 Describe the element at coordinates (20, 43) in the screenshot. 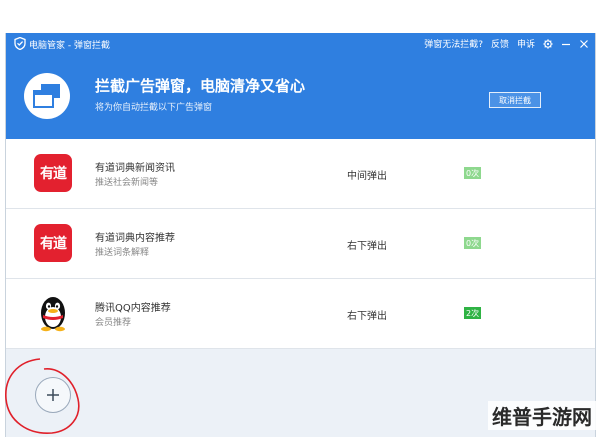

I see `shield-logo-icon` at that location.